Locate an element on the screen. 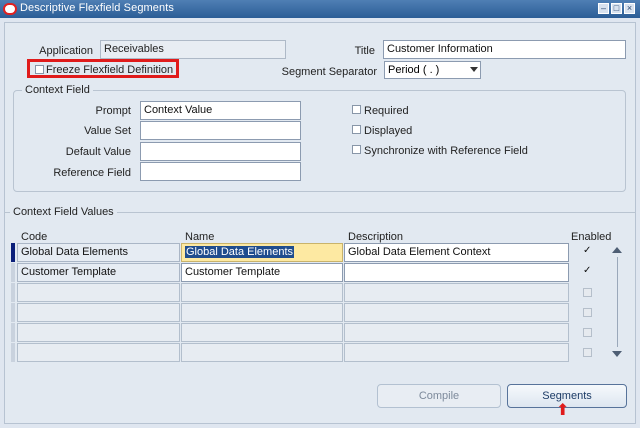 This screenshot has height=428, width=640. vertical-scrollbar is located at coordinates (618, 304).